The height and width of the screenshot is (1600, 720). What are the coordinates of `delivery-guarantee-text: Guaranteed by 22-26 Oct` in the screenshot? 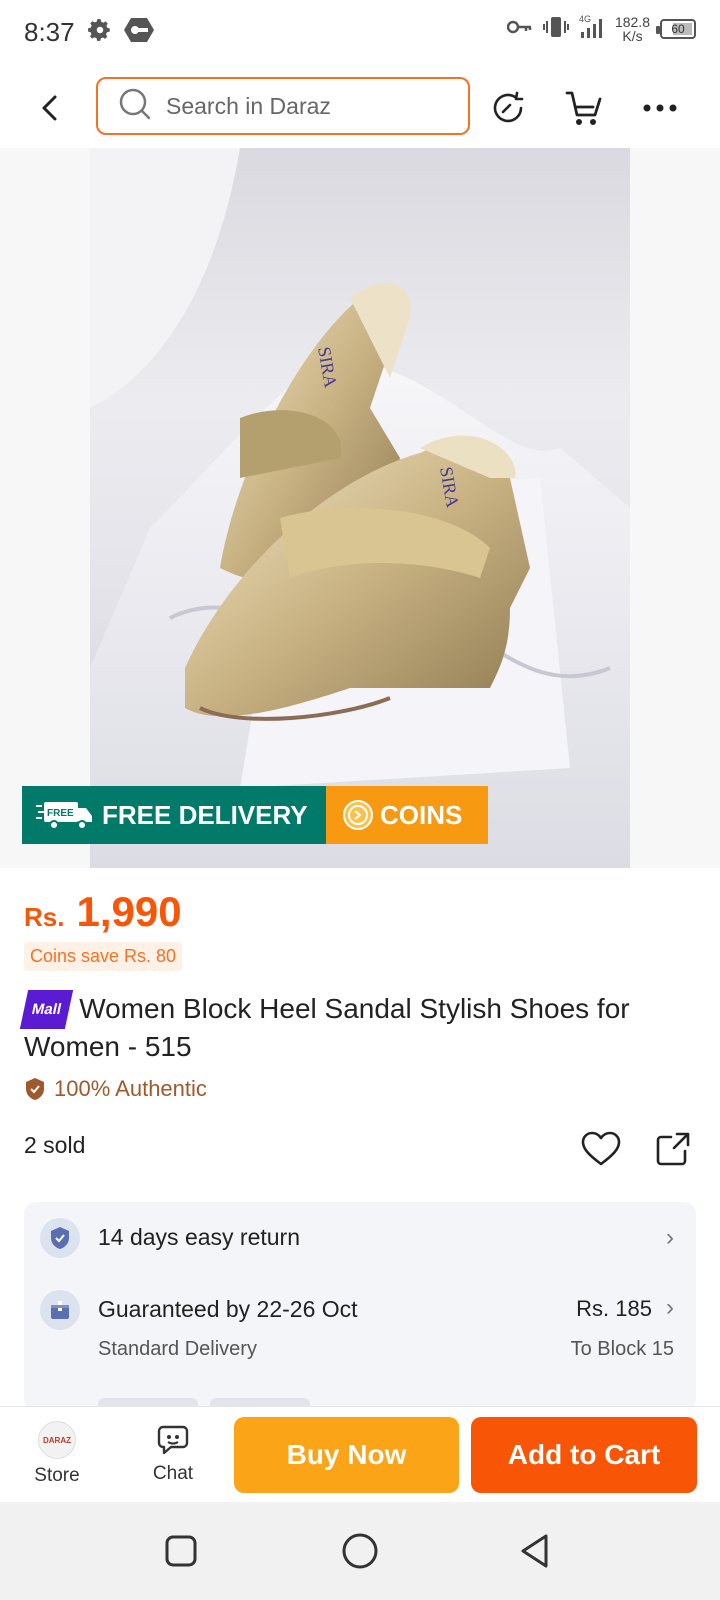 It's located at (228, 1309).